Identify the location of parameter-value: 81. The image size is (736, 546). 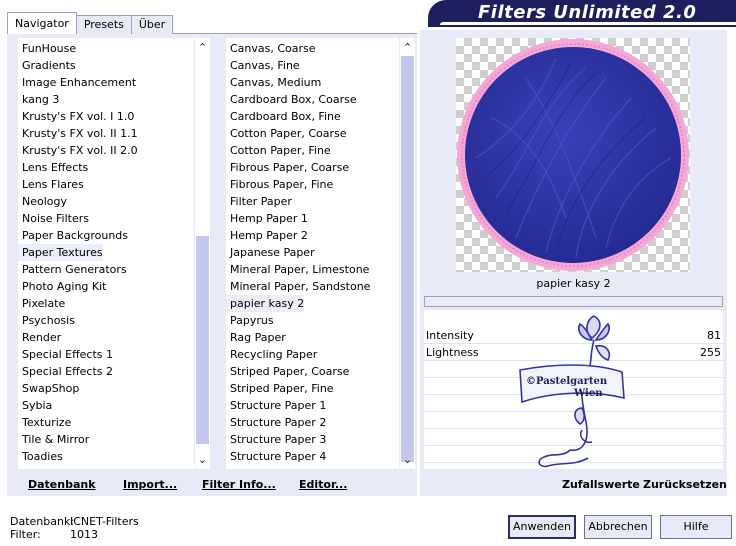
(714, 335).